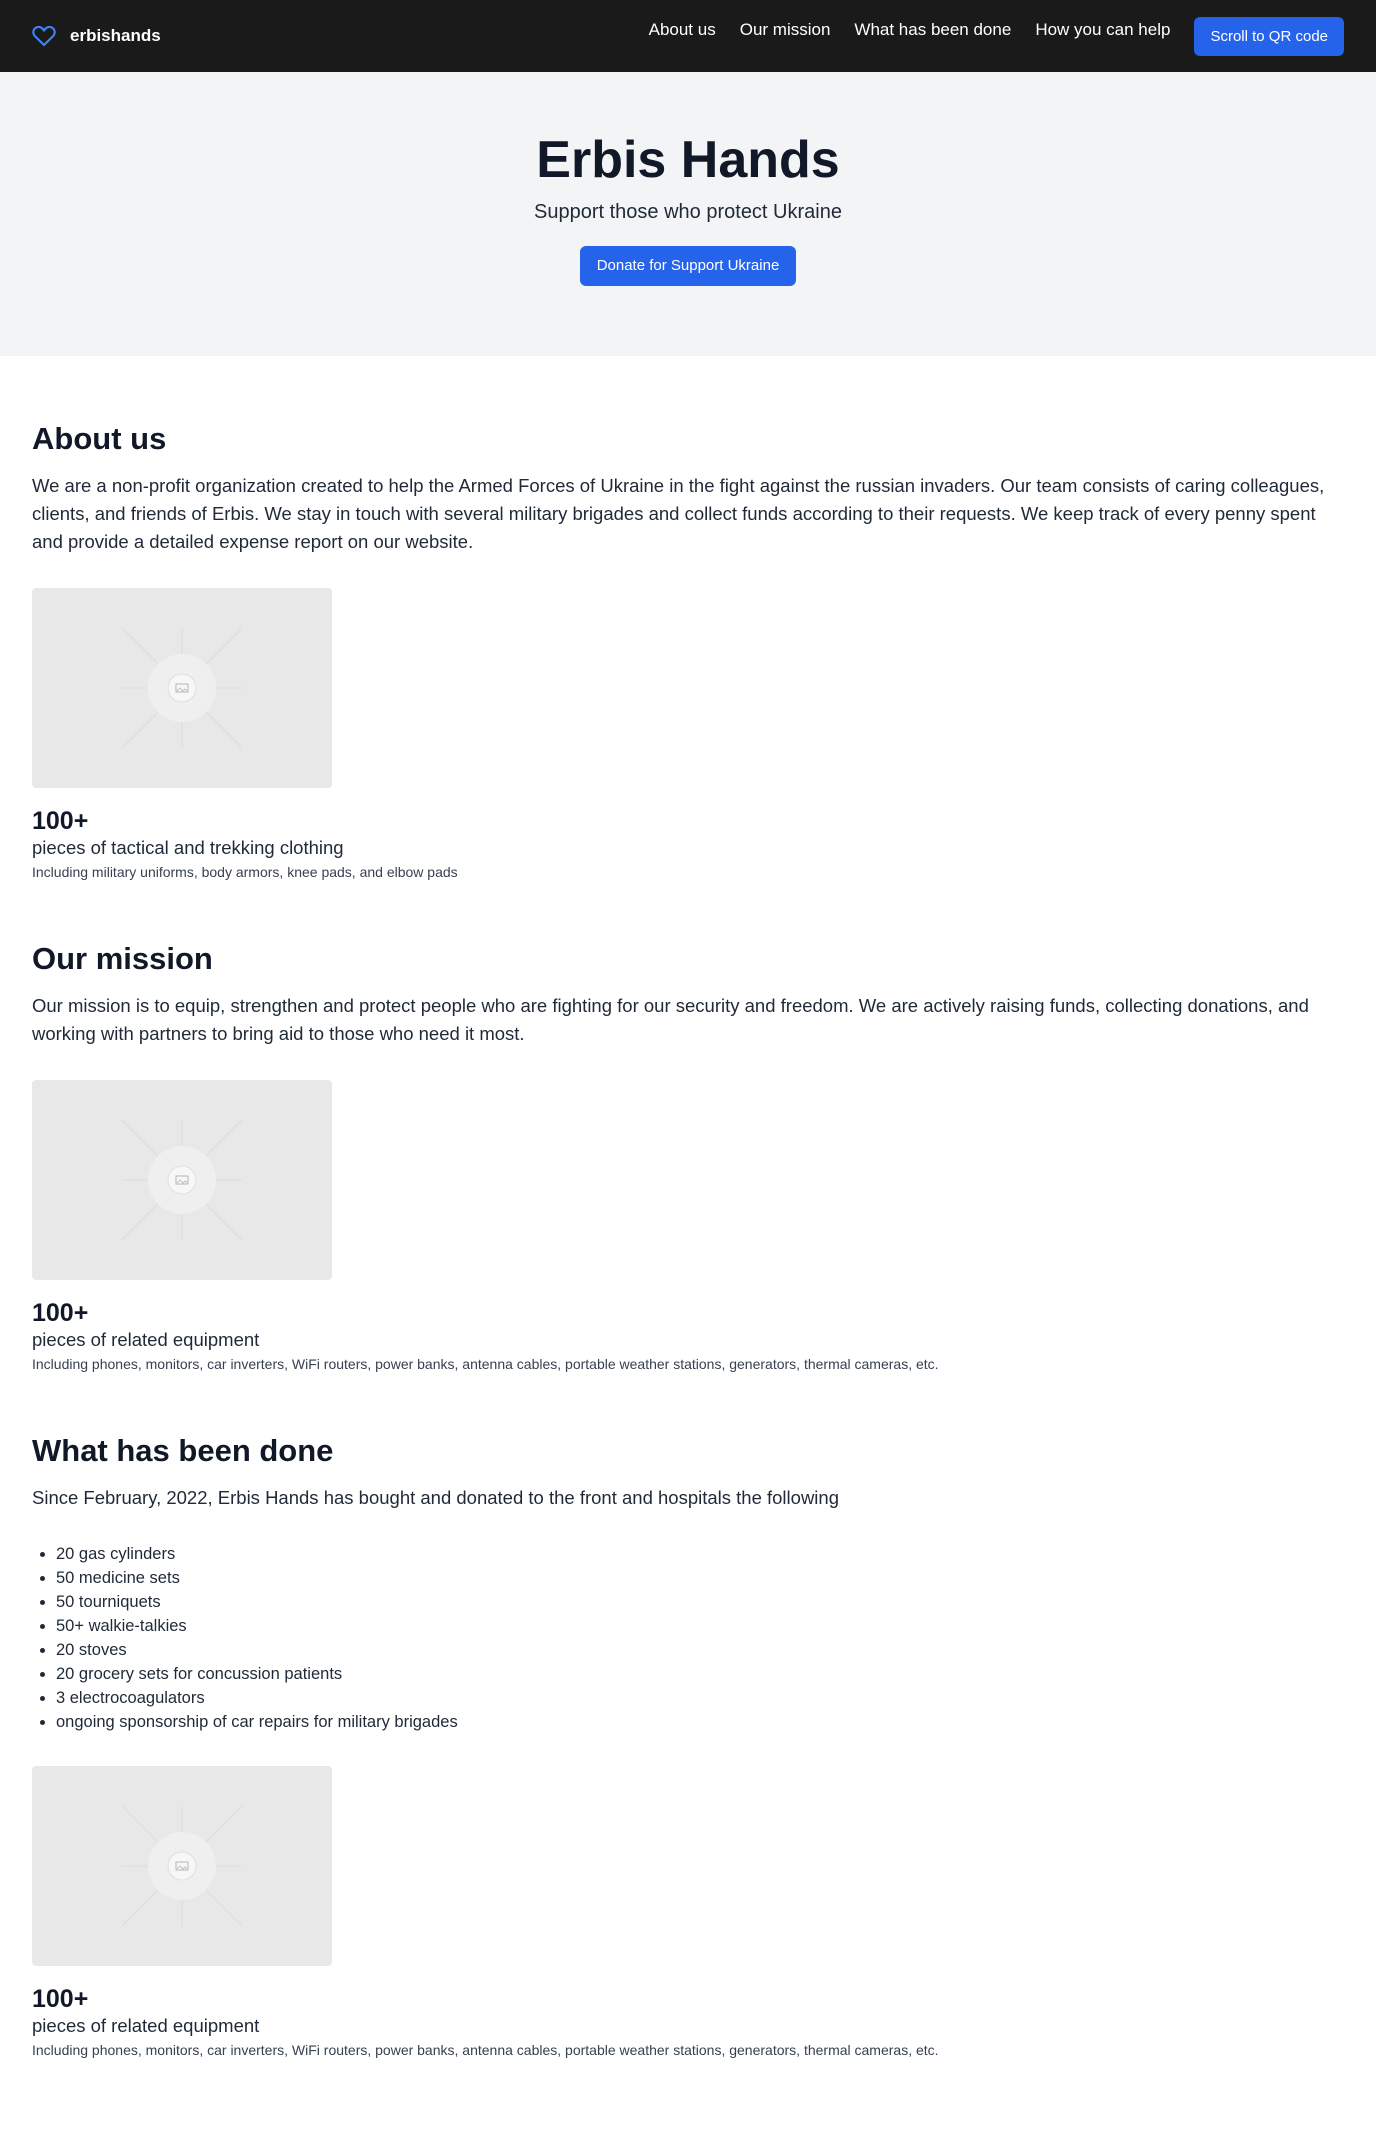 The image size is (1376, 2144). Describe the element at coordinates (188, 847) in the screenshot. I see `stat-label: pieces of tactical and trekking clothing` at that location.